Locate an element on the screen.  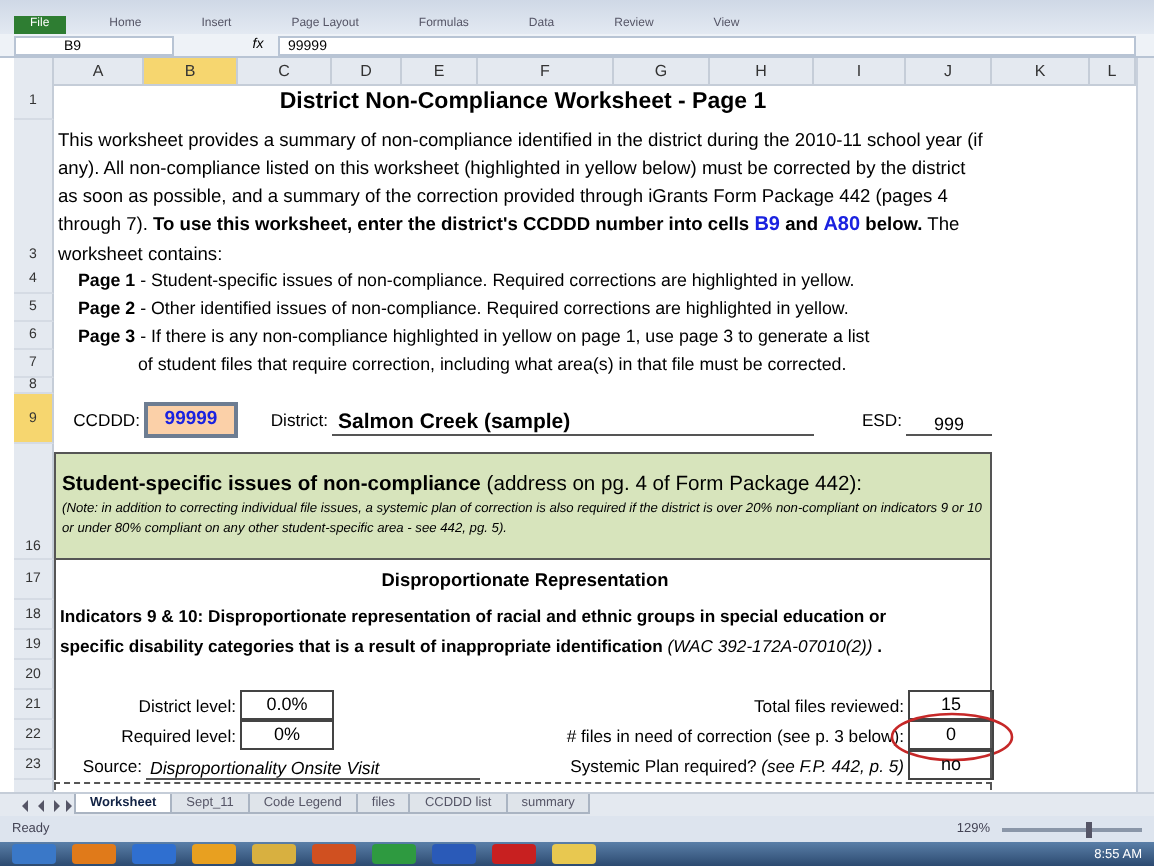
column-header: H is located at coordinates (762, 72).